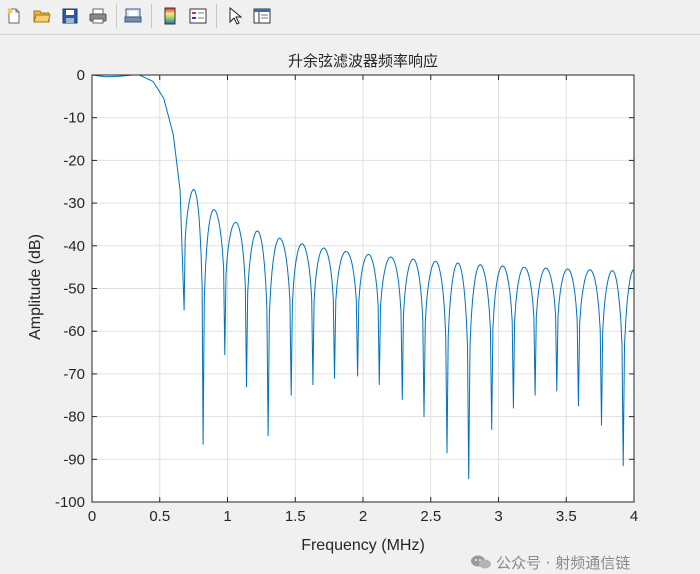  What do you see at coordinates (363, 545) in the screenshot?
I see `x-axis-label: Frequency (MHz)` at bounding box center [363, 545].